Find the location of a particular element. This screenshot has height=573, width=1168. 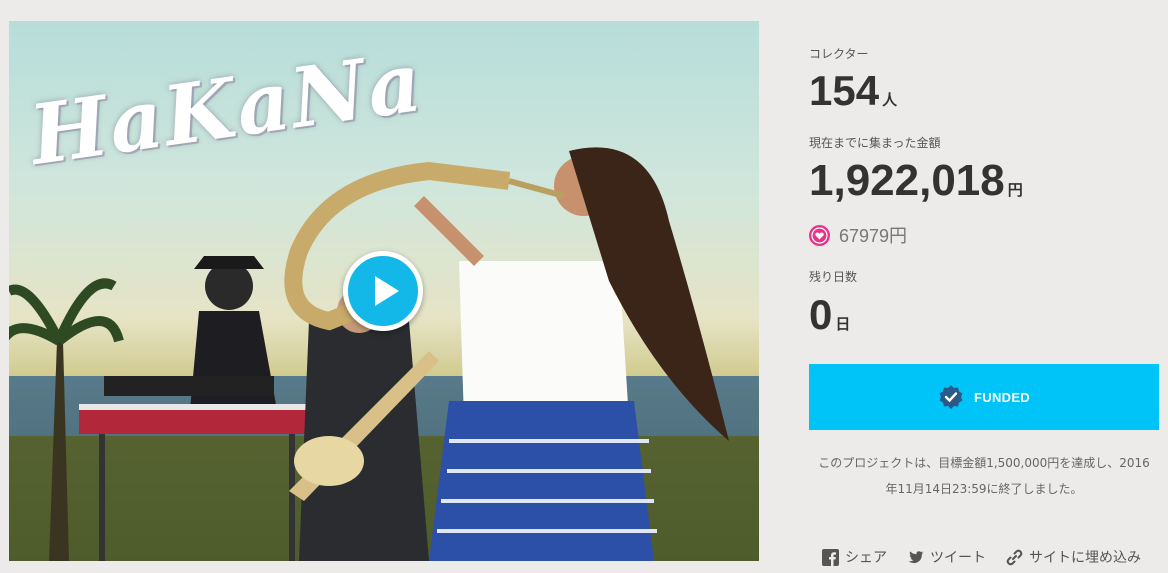

amount-raised: 1,922,018 円 is located at coordinates (916, 186).